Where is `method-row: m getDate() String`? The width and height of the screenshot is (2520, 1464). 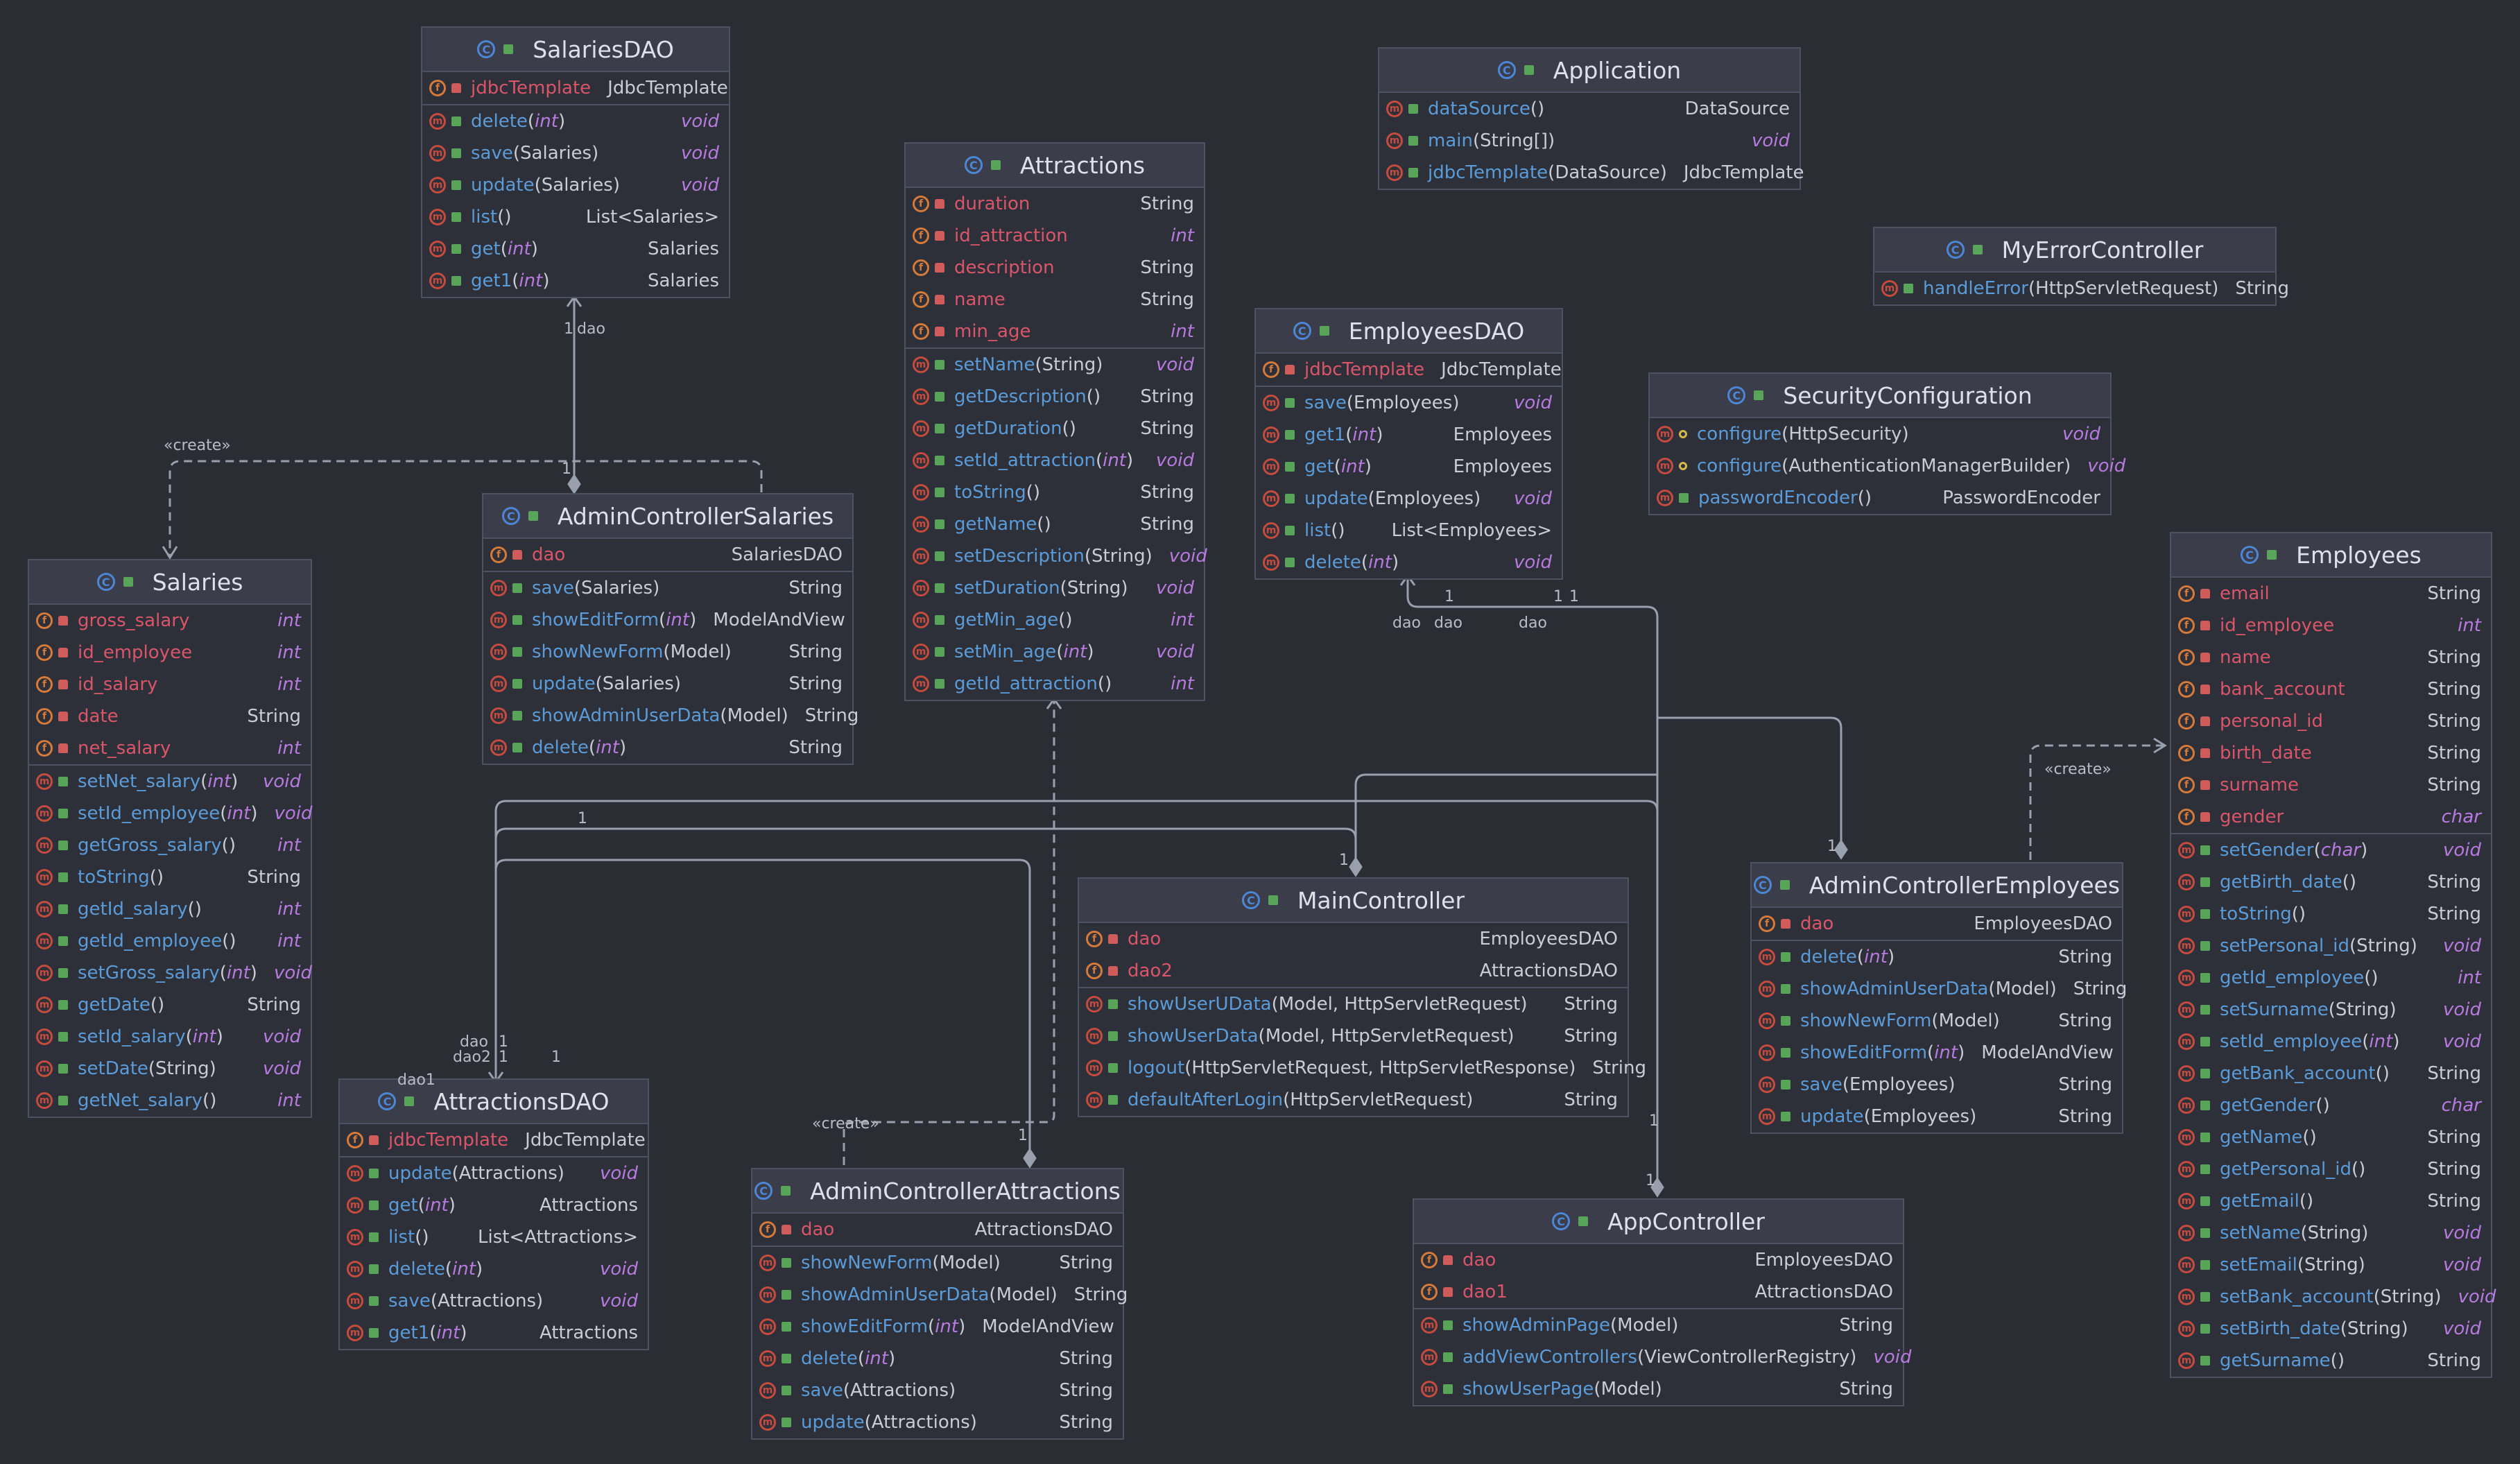 method-row: m getDate() String is located at coordinates (170, 1005).